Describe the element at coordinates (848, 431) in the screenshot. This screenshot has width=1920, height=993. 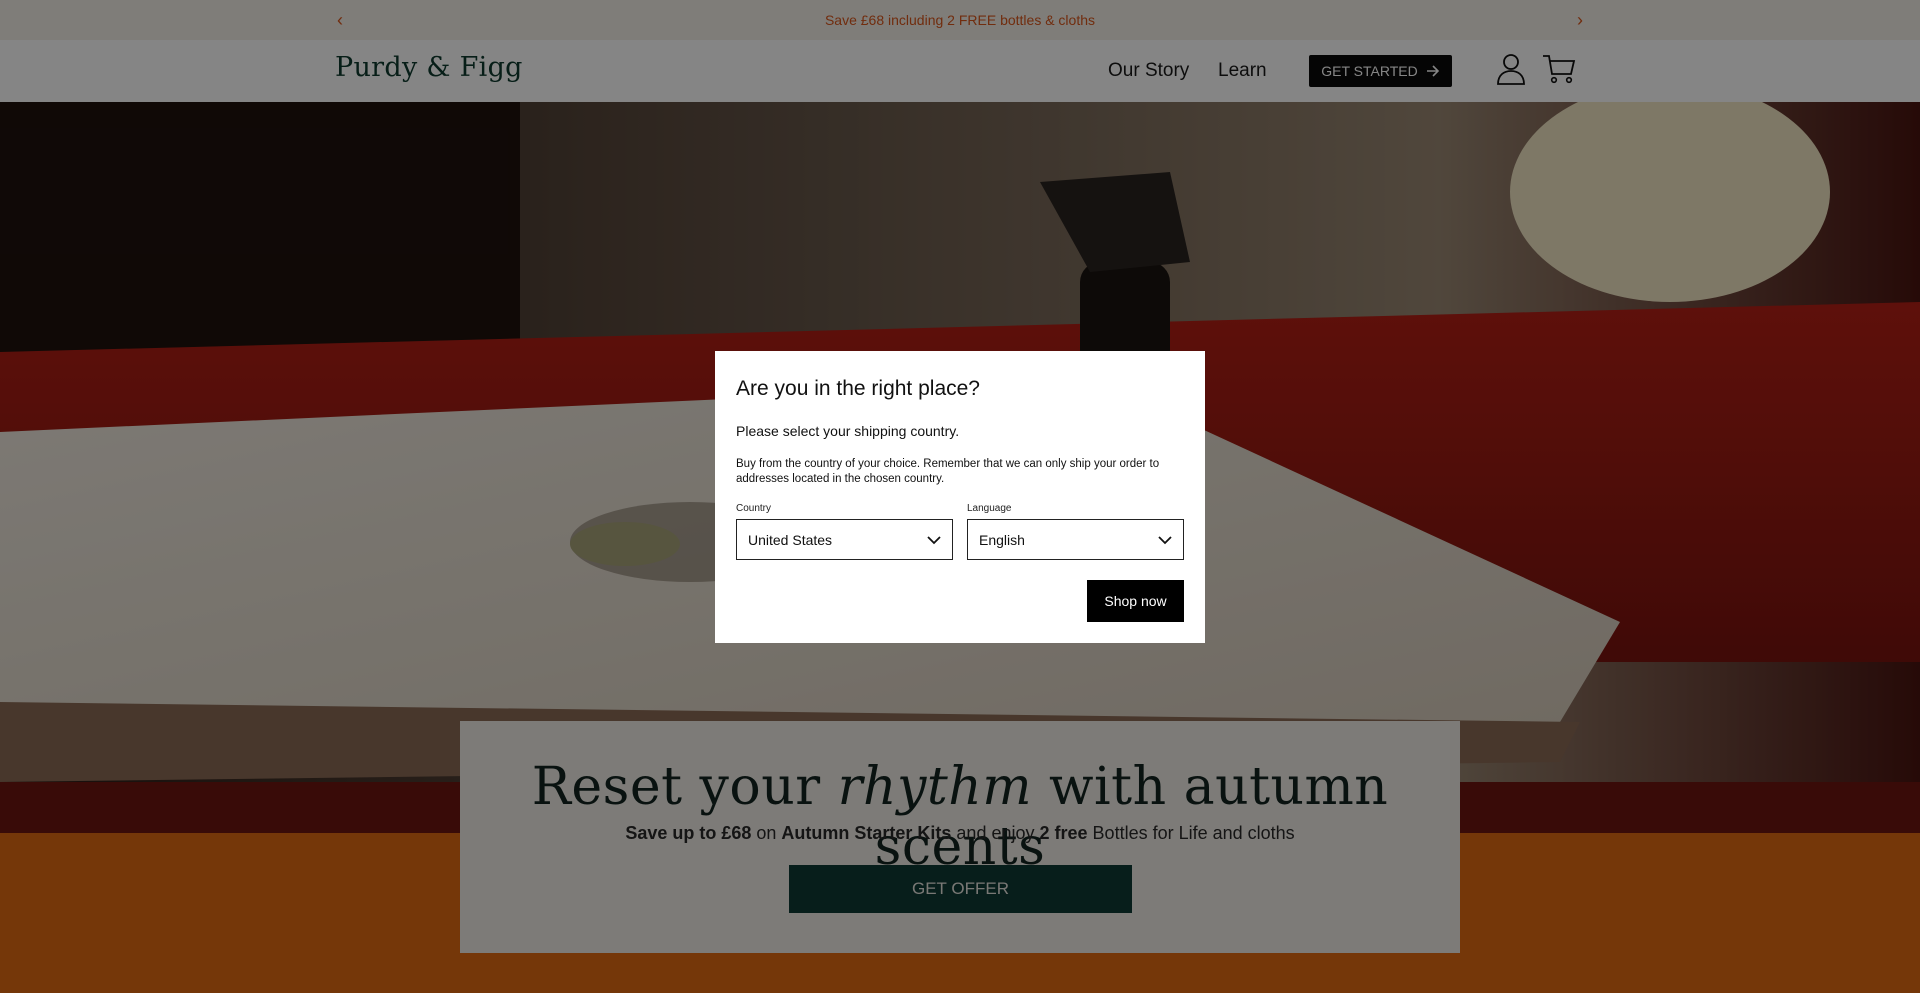
I see `modal-lead: Please select your shipping country.` at that location.